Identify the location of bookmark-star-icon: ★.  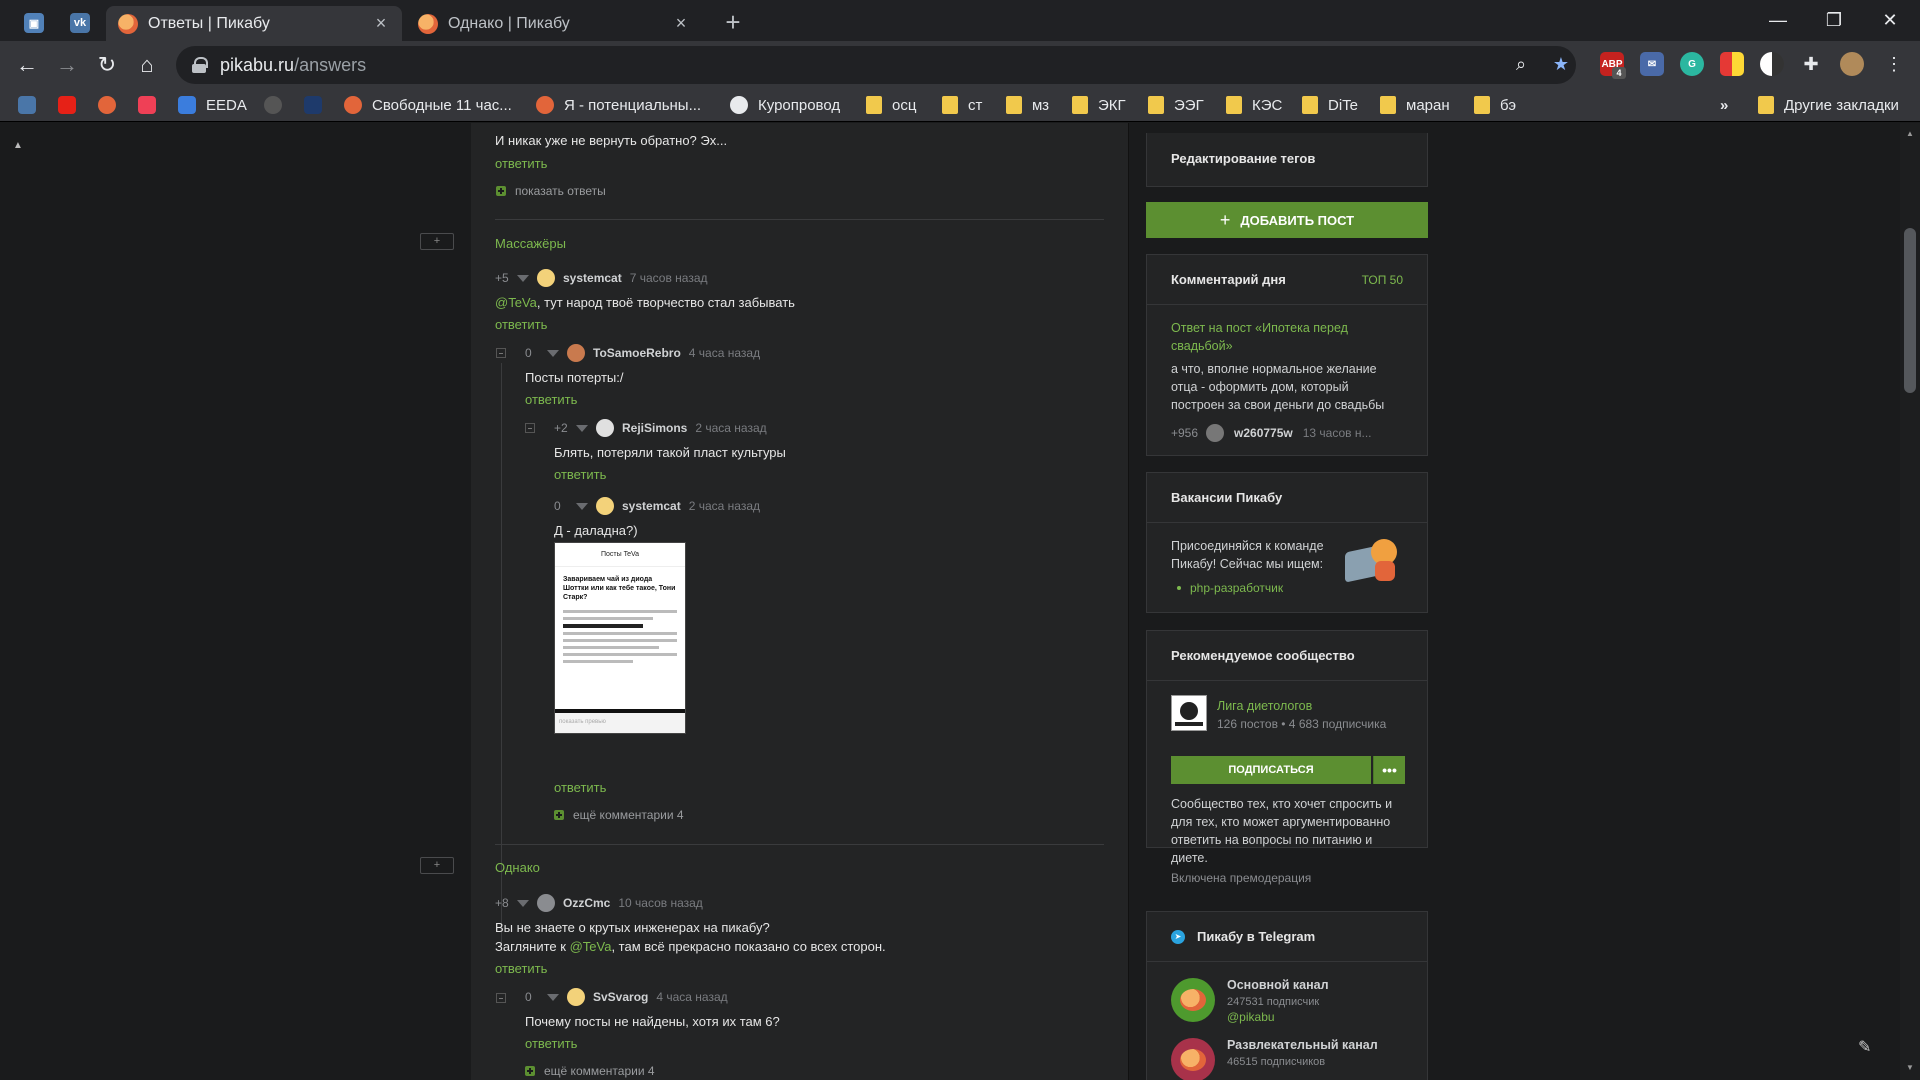
(1561, 64).